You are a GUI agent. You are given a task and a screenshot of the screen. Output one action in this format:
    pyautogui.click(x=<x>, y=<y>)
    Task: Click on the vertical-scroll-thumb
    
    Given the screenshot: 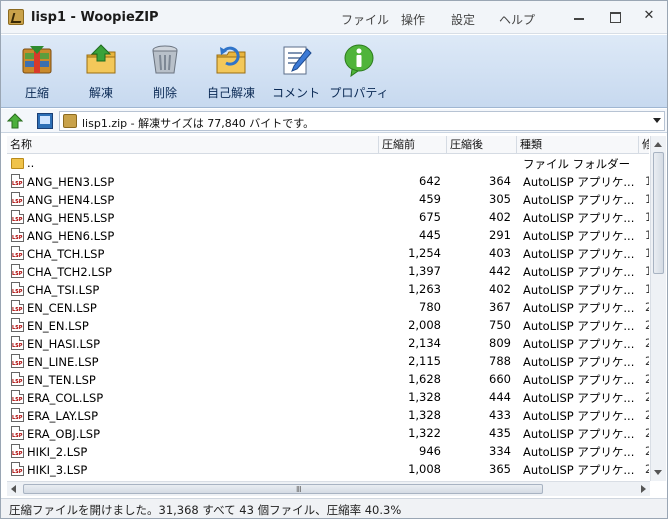 What is the action you would take?
    pyautogui.click(x=658, y=213)
    